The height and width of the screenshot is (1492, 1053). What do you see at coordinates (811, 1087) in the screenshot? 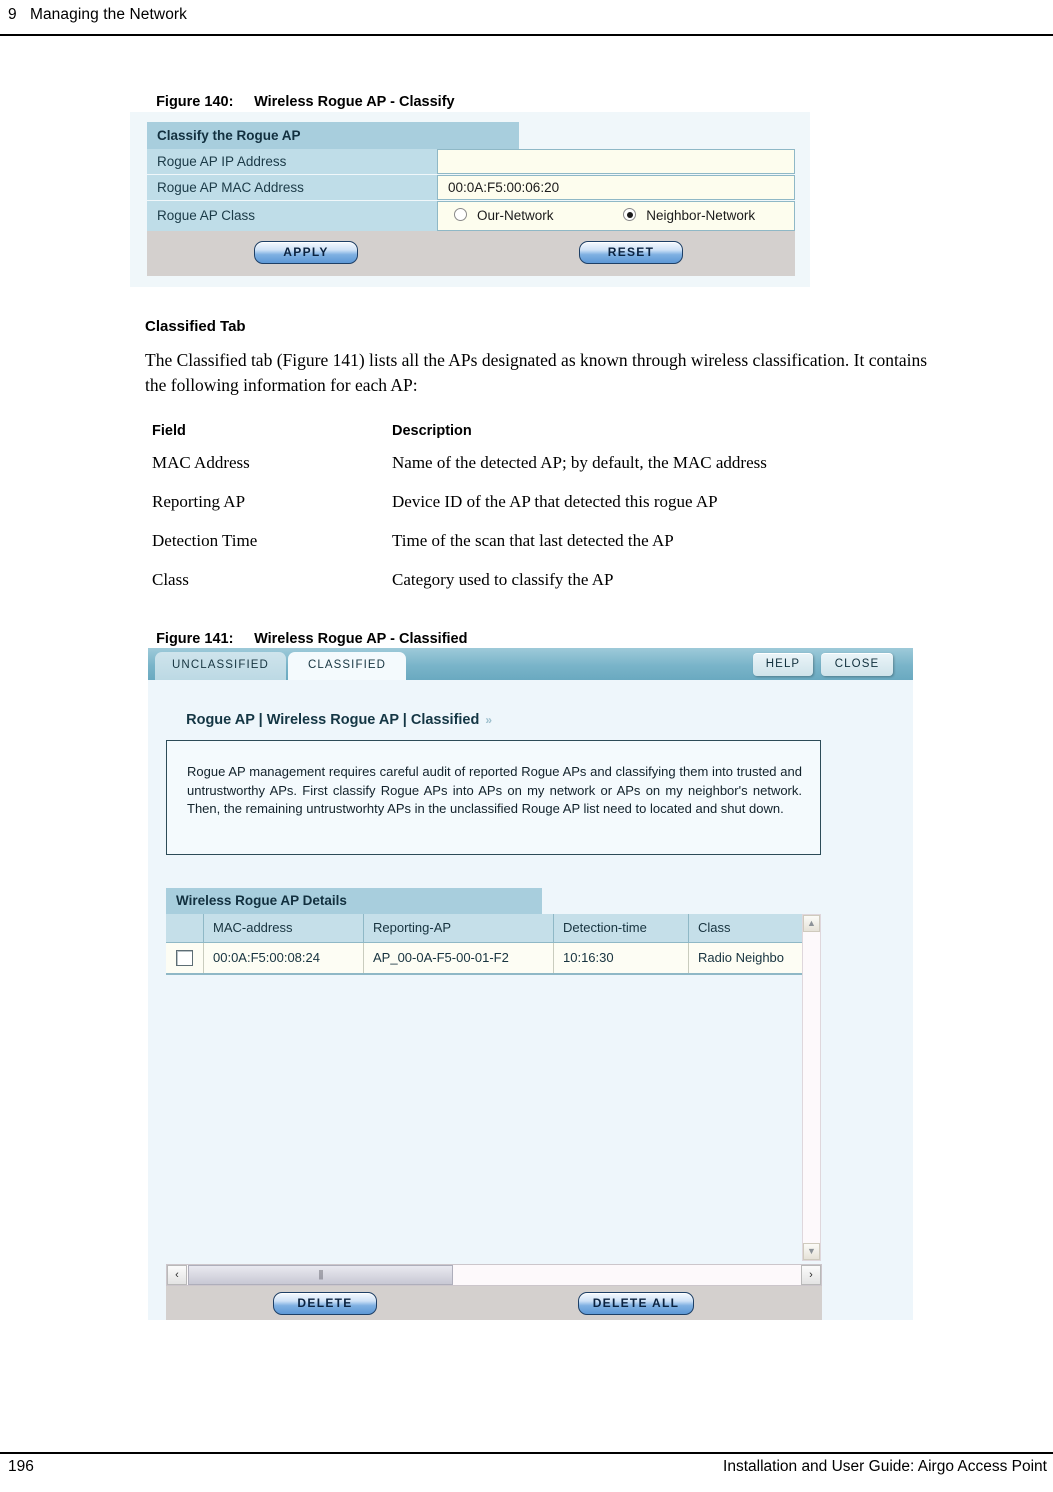
I see `vertical-scrollbar: ▲ ▼` at bounding box center [811, 1087].